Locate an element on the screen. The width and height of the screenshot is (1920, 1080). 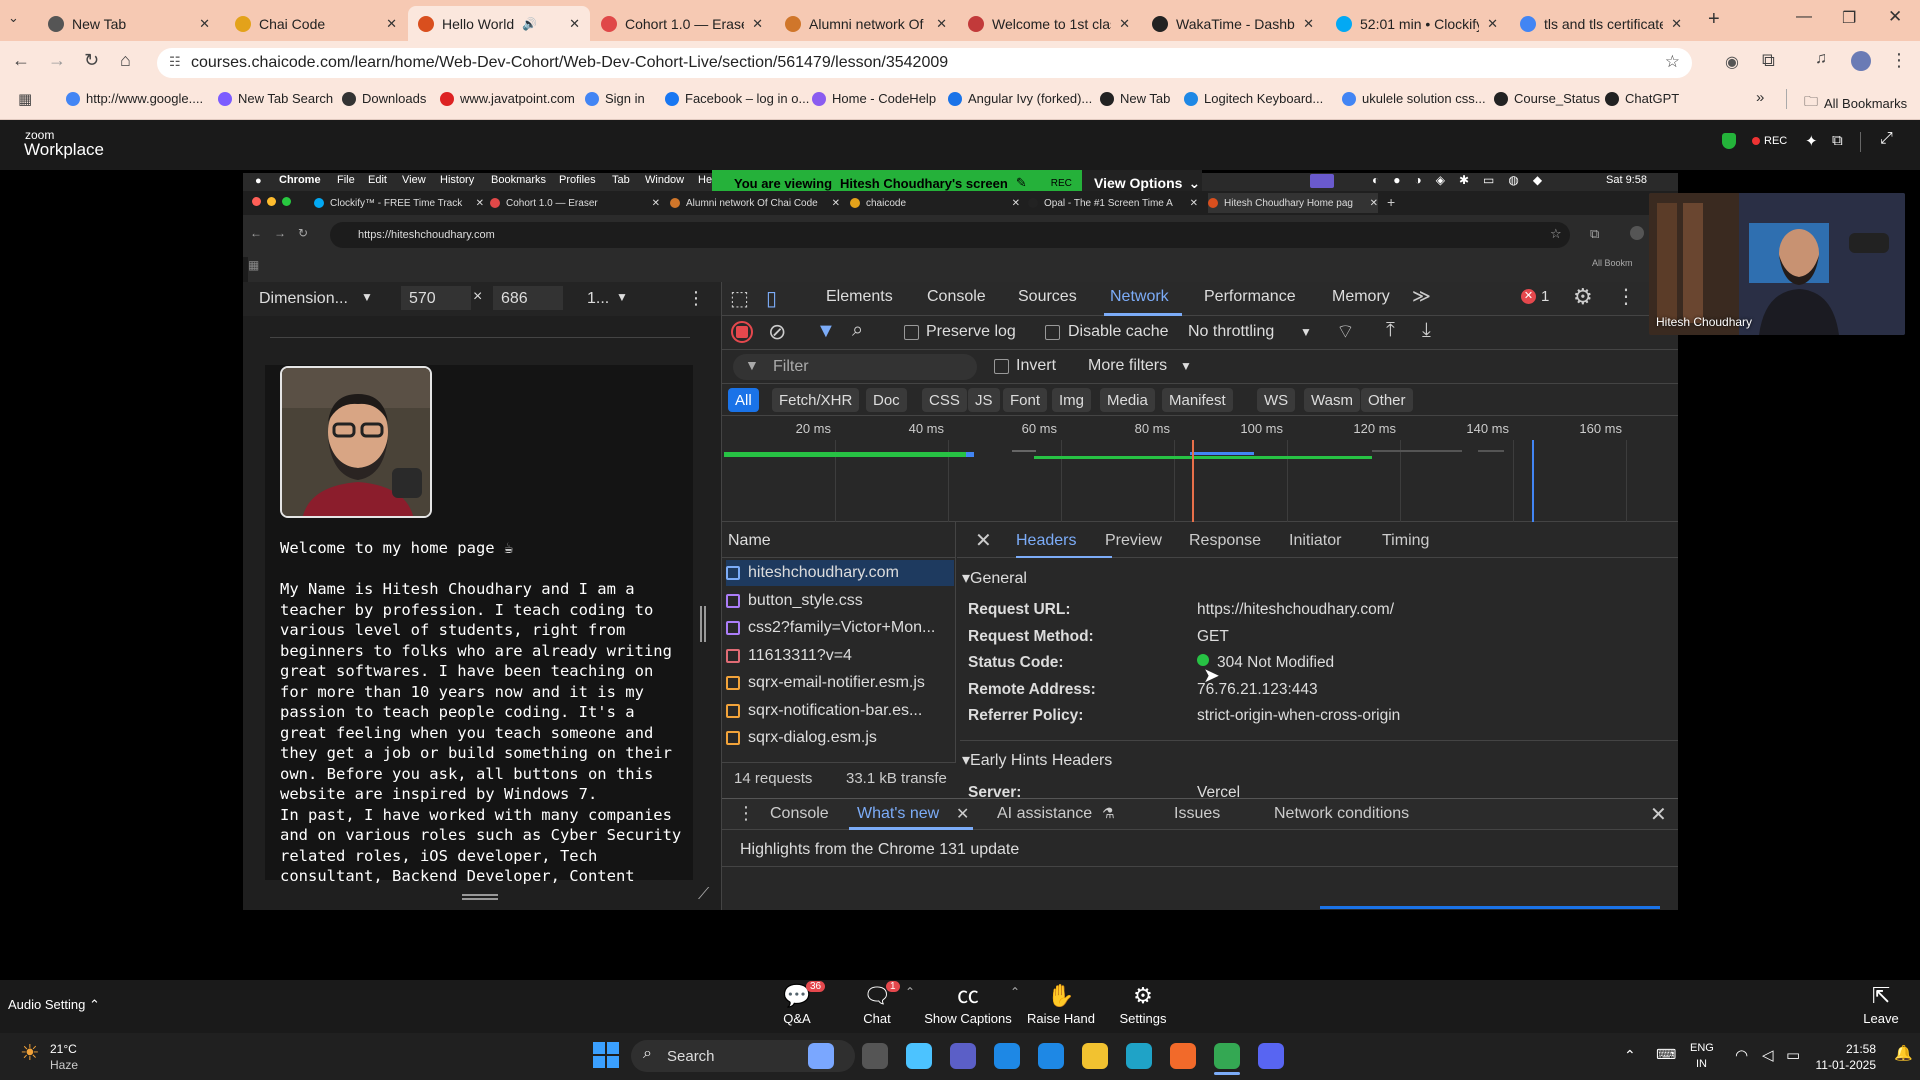
shared-address-bar: https://hiteshchoudhary.com is located at coordinates (950, 235).